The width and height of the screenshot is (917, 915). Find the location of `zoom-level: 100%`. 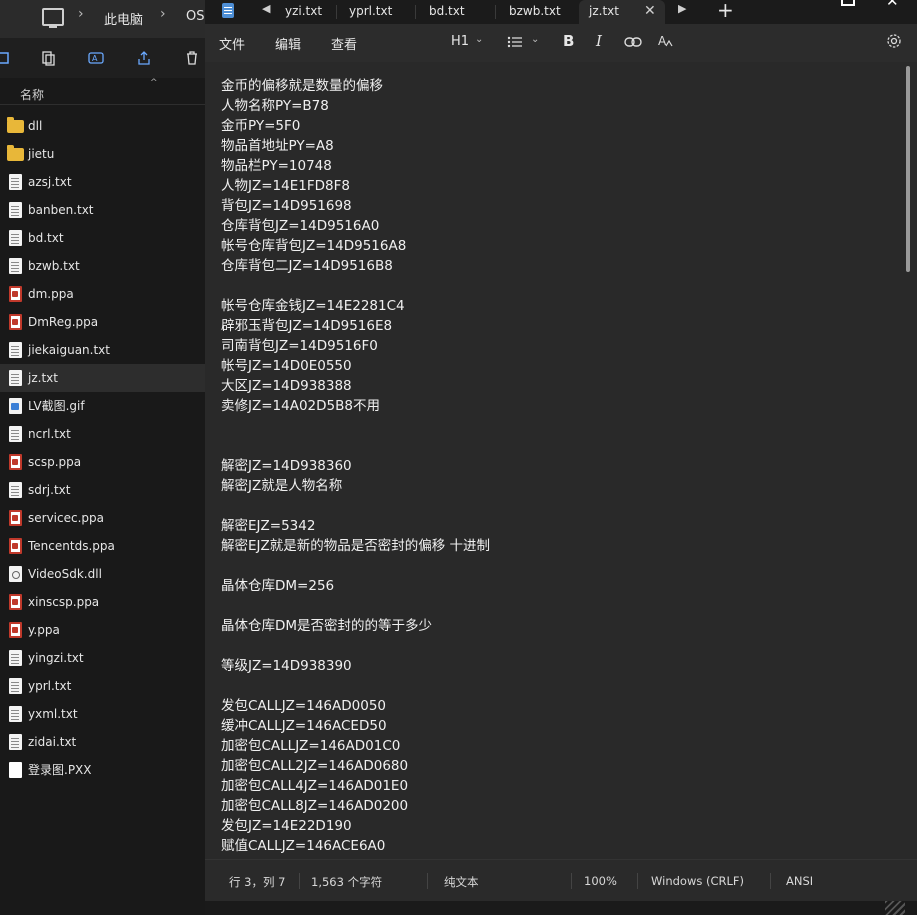

zoom-level: 100% is located at coordinates (600, 881).